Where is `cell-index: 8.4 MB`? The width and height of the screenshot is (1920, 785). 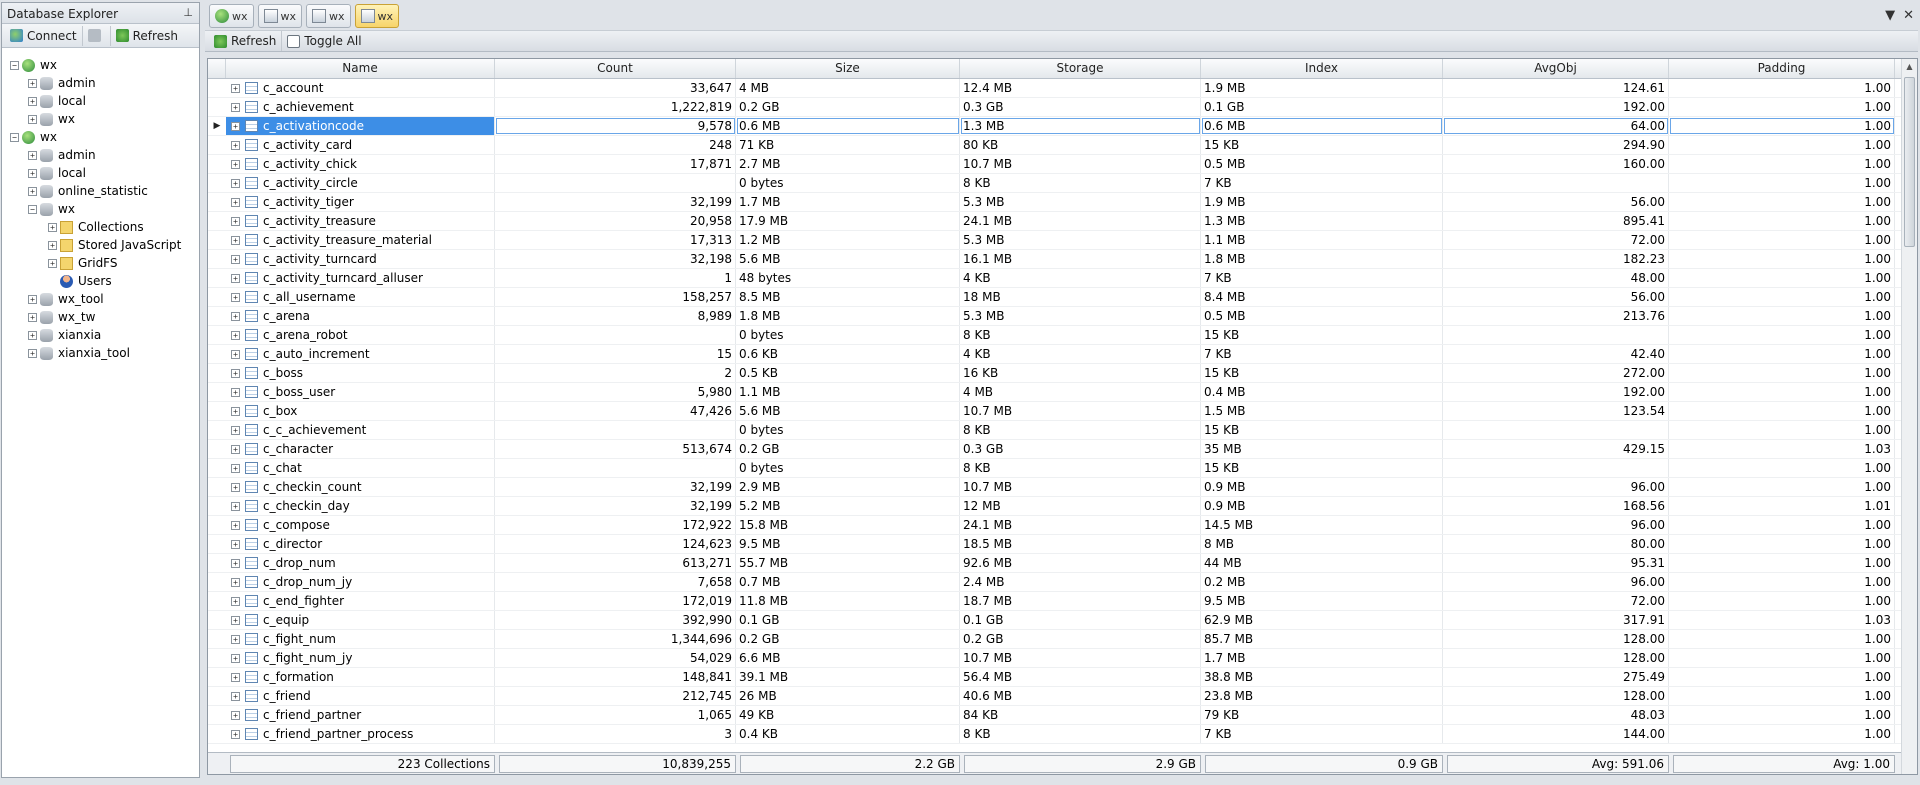 cell-index: 8.4 MB is located at coordinates (1322, 297).